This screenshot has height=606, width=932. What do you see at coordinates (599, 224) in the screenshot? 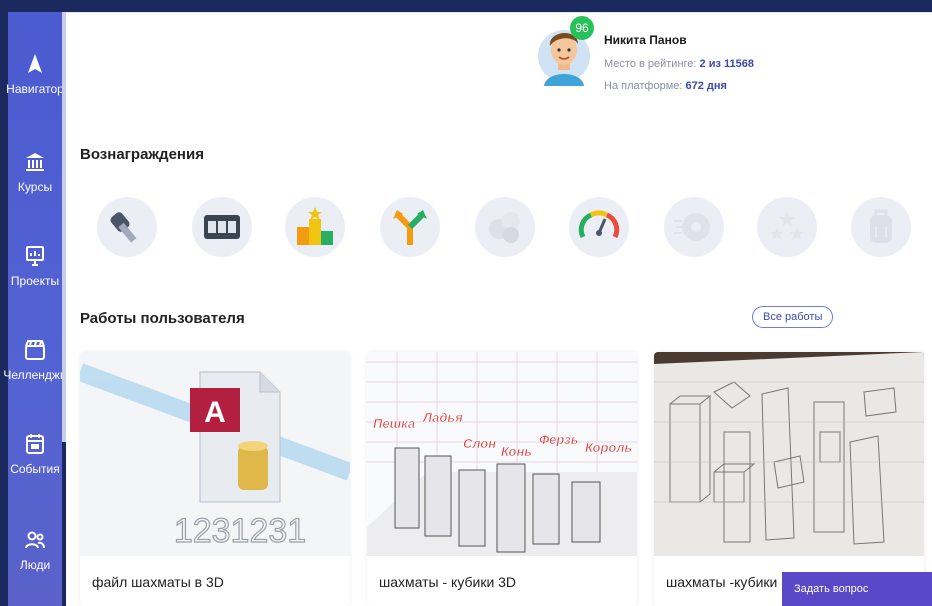
I see `speedometer-icon` at bounding box center [599, 224].